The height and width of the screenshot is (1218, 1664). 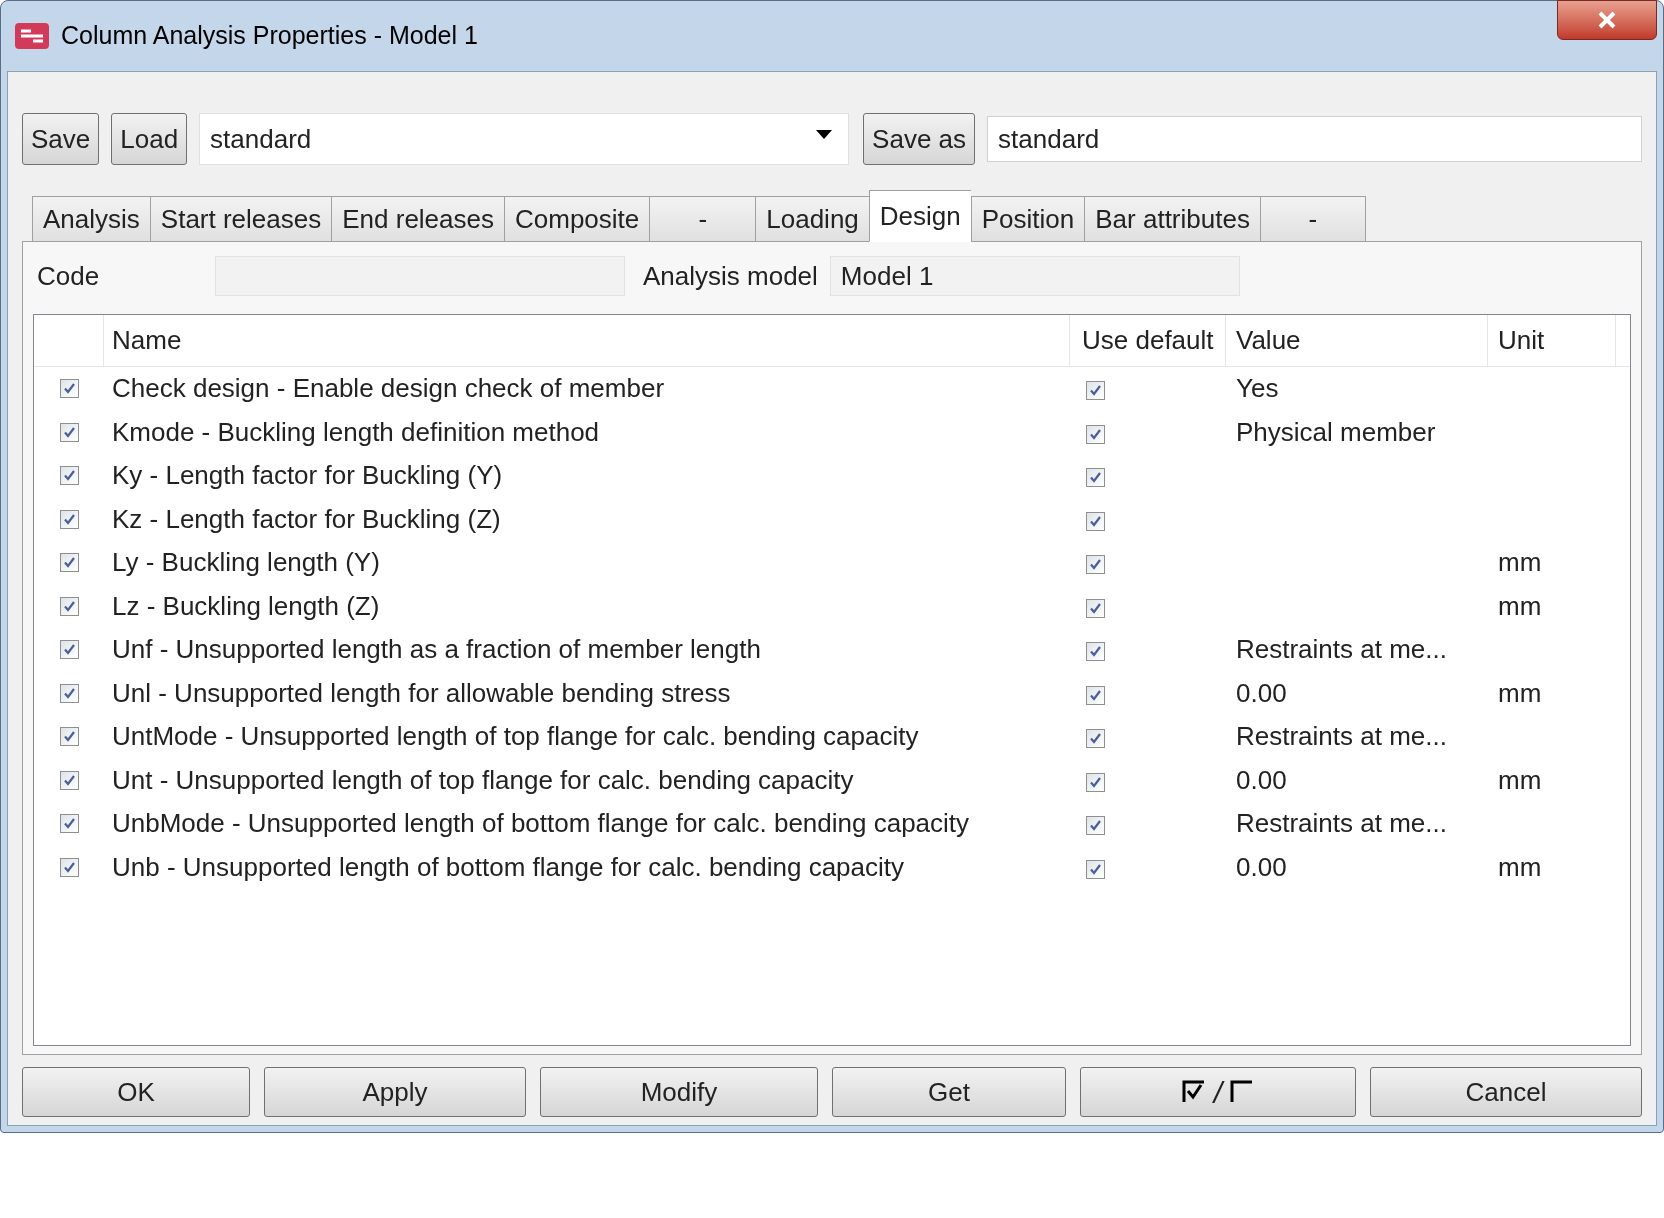 I want to click on tab: Analysis, so click(x=91, y=219).